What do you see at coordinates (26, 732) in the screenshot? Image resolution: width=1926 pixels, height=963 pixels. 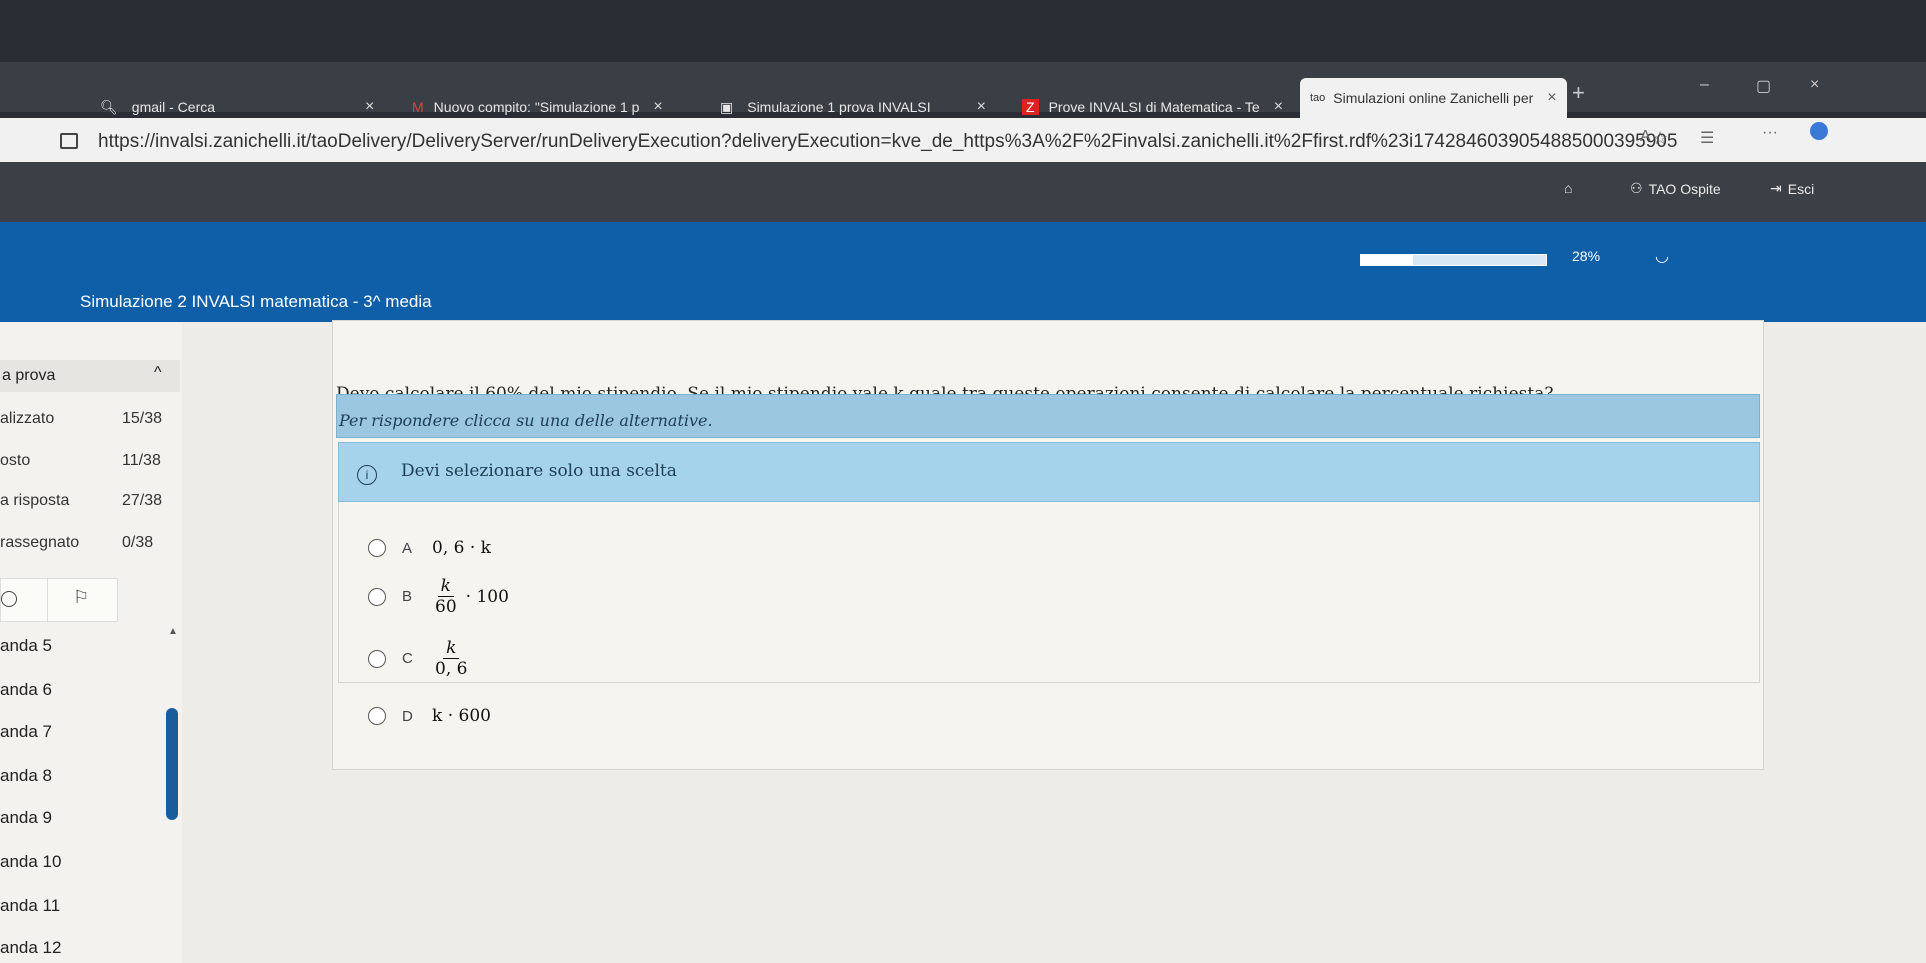 I see `sidebar-item: anda 7` at bounding box center [26, 732].